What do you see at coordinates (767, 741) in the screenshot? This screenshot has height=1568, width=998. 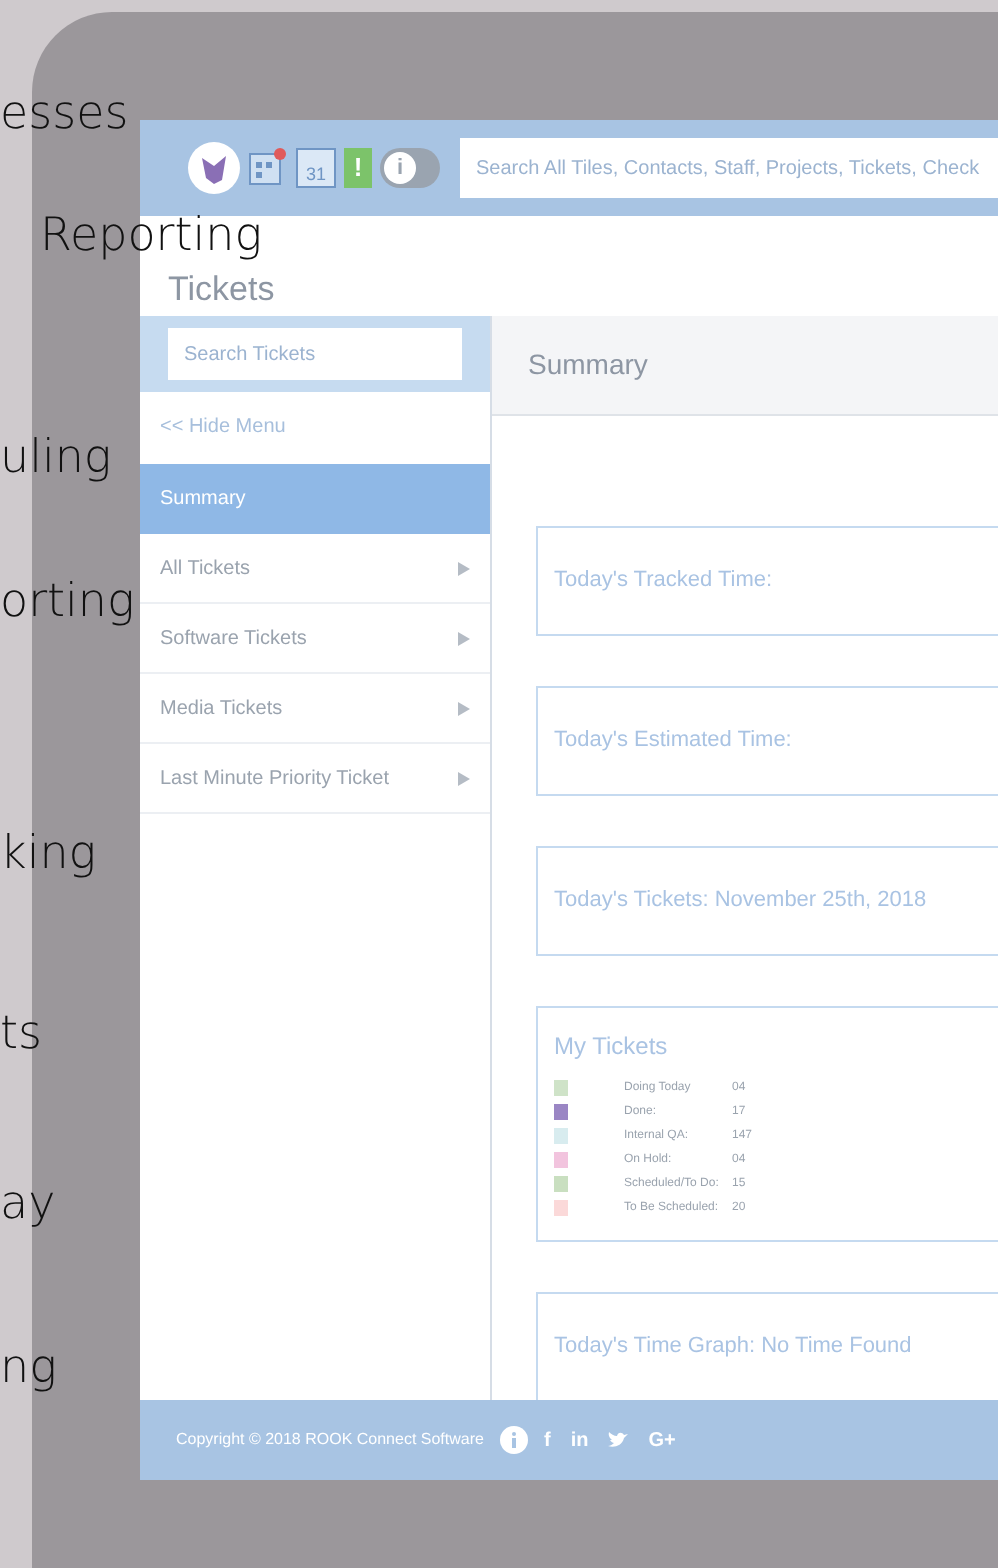 I see `info-card: Today's Estimated Time:` at bounding box center [767, 741].